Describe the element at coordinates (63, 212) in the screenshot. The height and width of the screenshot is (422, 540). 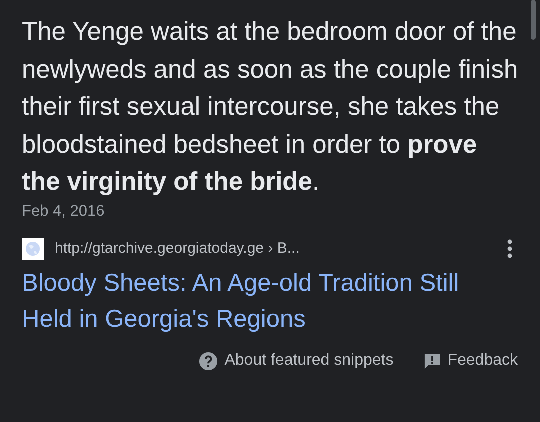
I see `snippet-date: Feb 4, 2016` at that location.